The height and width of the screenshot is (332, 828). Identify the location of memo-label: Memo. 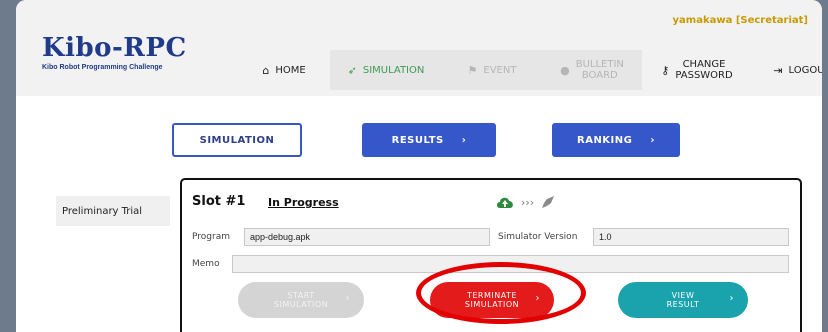
(206, 264).